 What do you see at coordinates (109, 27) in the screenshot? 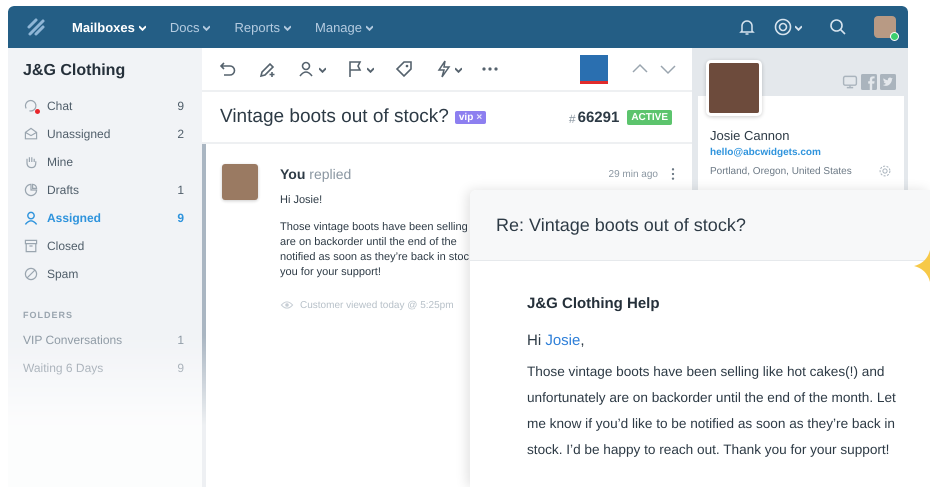
I see `nav-menu: Mailboxes` at bounding box center [109, 27].